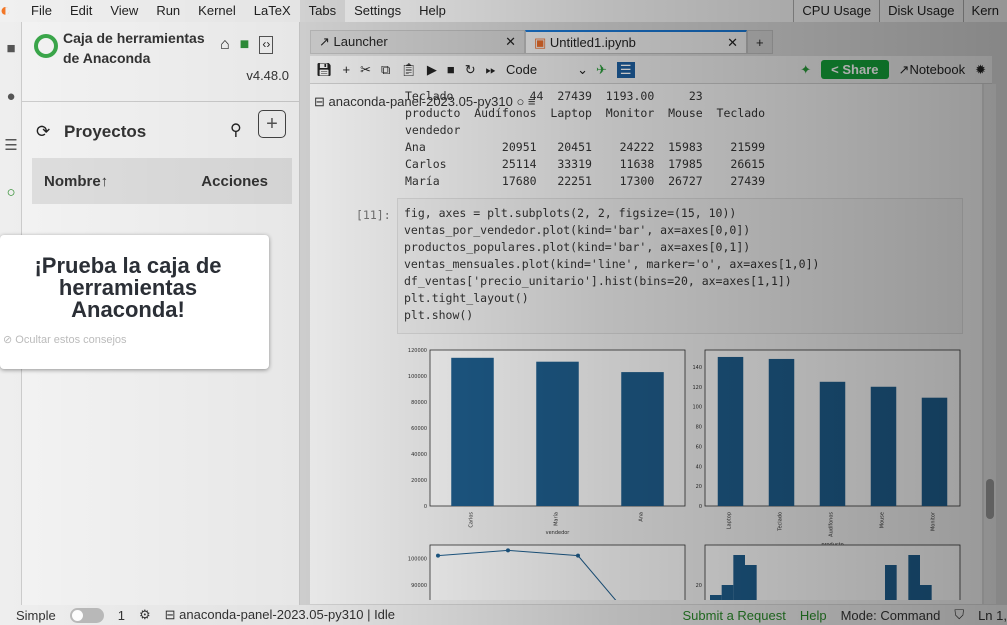 The image size is (1007, 625). What do you see at coordinates (990, 344) in the screenshot?
I see `scrollbar` at bounding box center [990, 344].